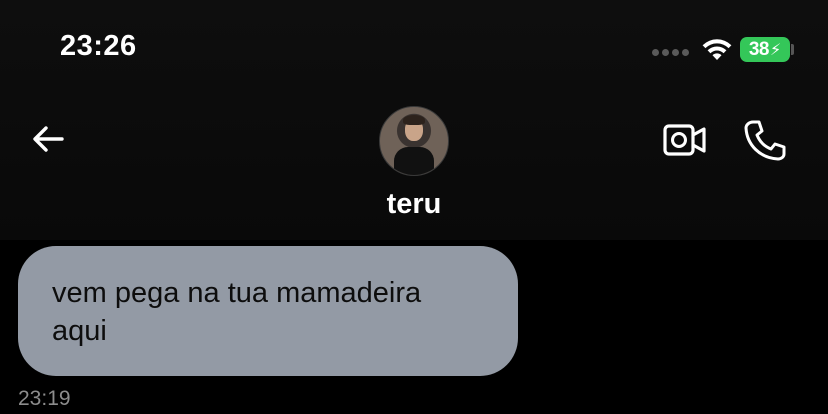 This screenshot has height=414, width=828. I want to click on contact-avatar, so click(414, 141).